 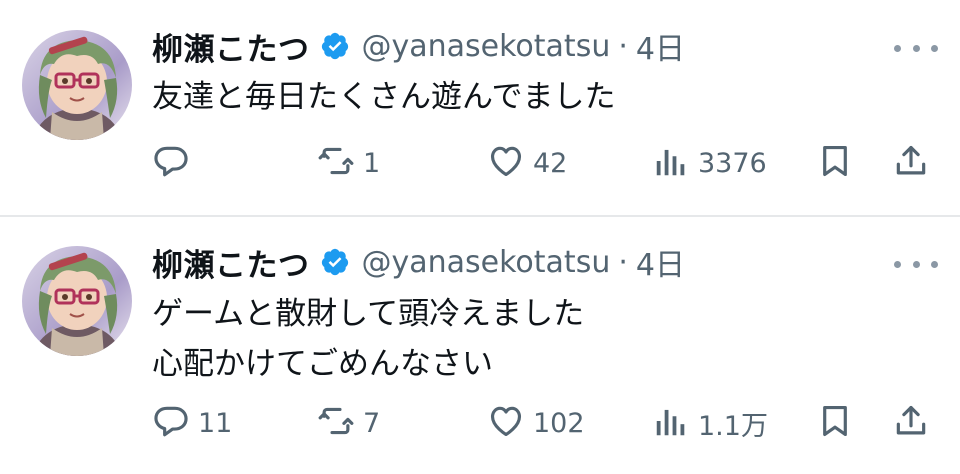 I want to click on like-count: 42, so click(x=550, y=163).